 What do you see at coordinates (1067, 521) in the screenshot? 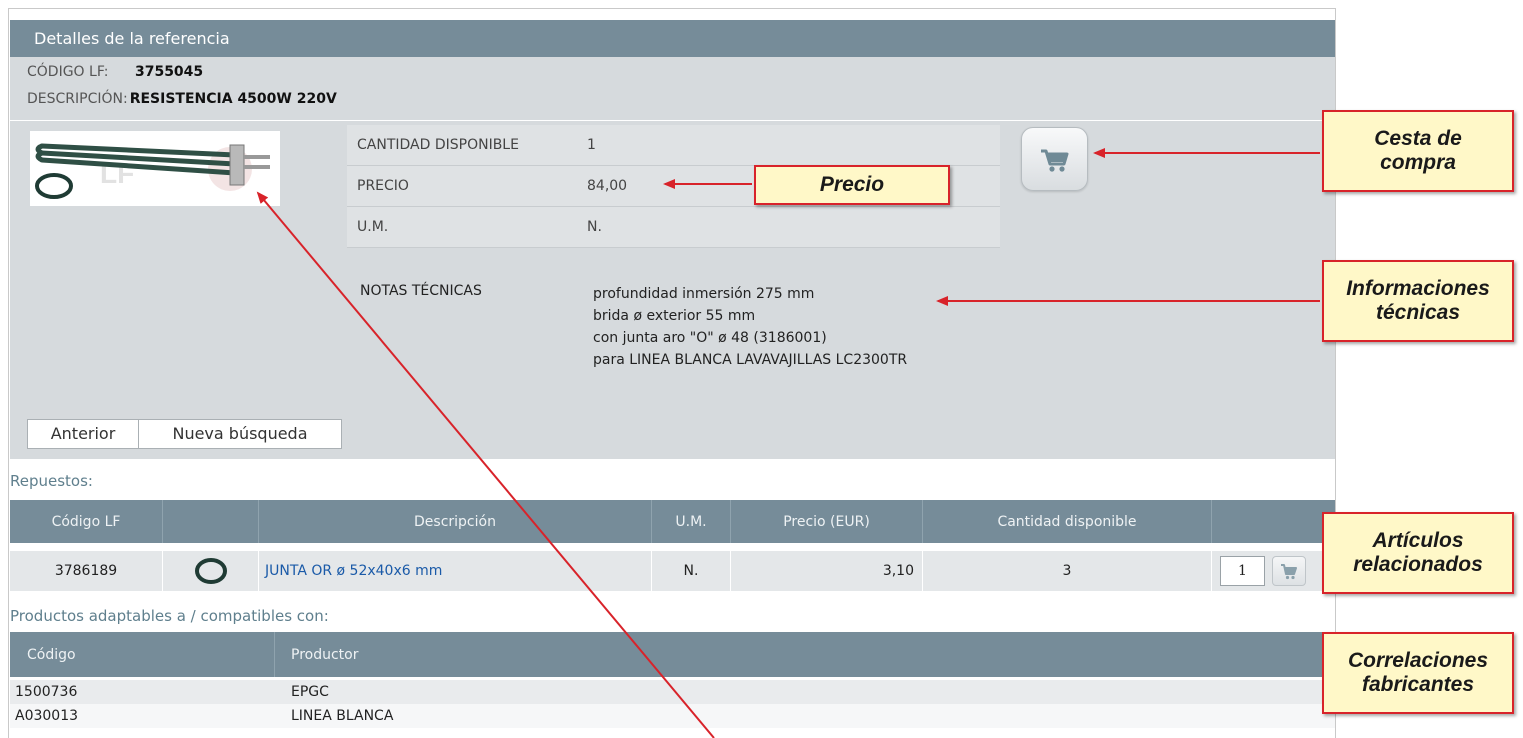
I see `col-header-available: Cantidad disponible` at bounding box center [1067, 521].